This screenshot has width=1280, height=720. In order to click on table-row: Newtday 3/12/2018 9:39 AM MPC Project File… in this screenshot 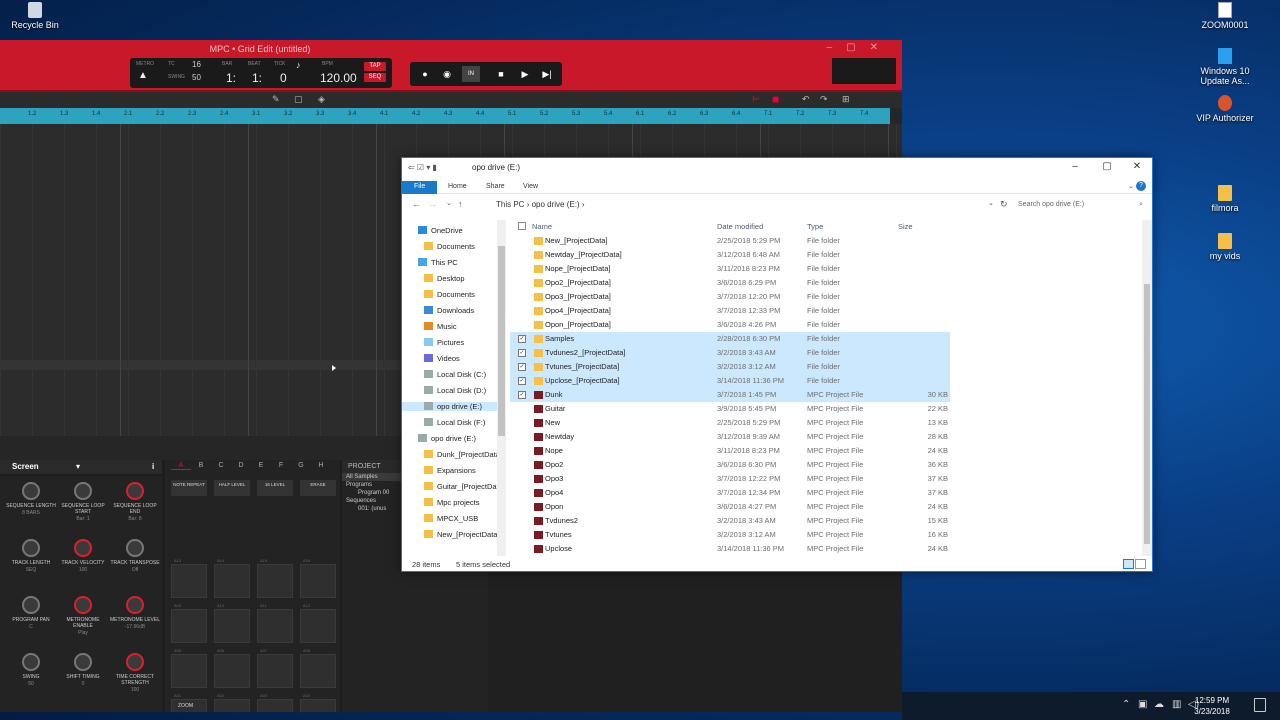, I will do `click(730, 437)`.